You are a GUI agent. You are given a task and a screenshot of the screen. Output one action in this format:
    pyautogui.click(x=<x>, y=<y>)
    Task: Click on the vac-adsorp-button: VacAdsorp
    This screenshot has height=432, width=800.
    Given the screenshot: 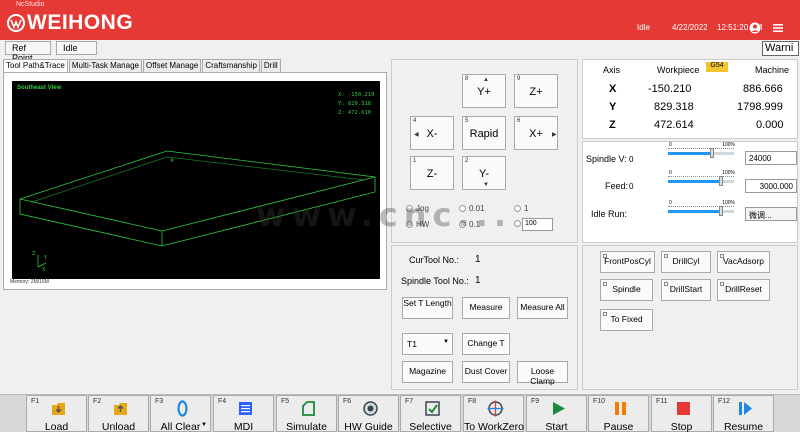 What is the action you would take?
    pyautogui.click(x=743, y=262)
    